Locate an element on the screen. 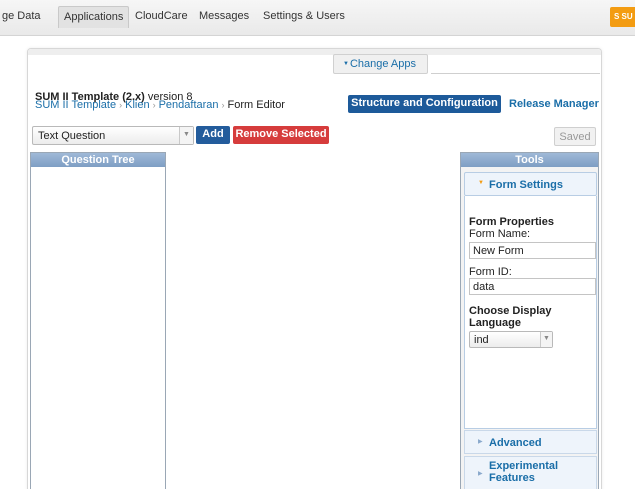 The height and width of the screenshot is (489, 635). form-id-field: data is located at coordinates (532, 286).